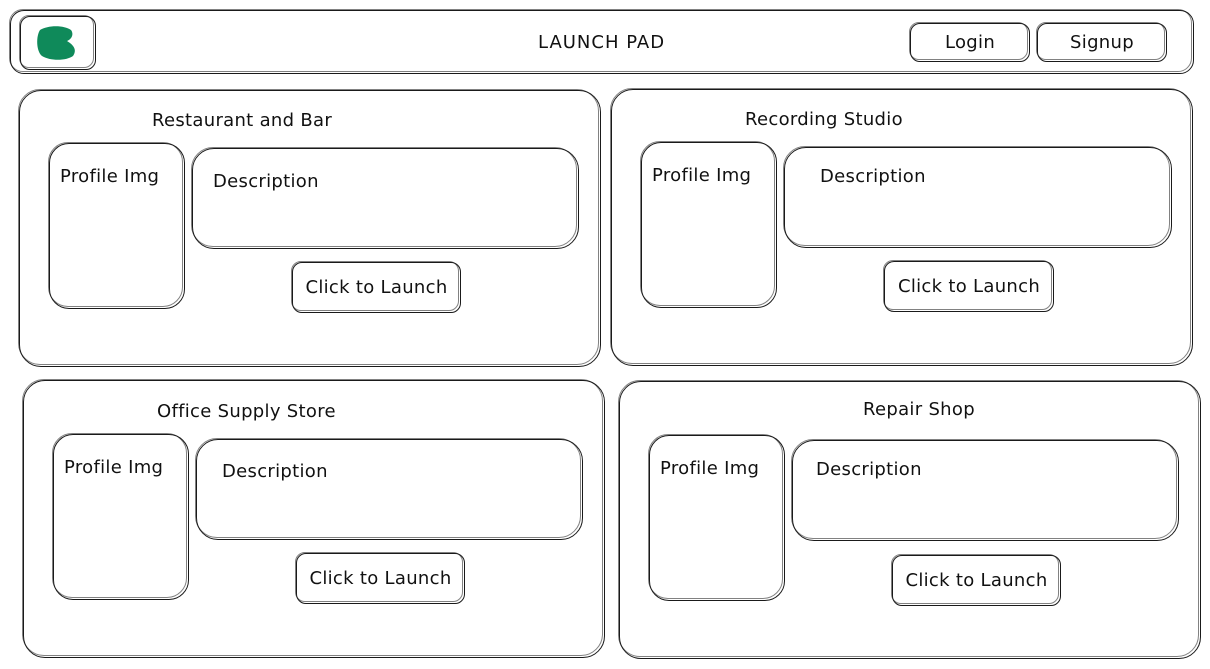 This screenshot has height=669, width=1210. I want to click on logo-button, so click(57, 42).